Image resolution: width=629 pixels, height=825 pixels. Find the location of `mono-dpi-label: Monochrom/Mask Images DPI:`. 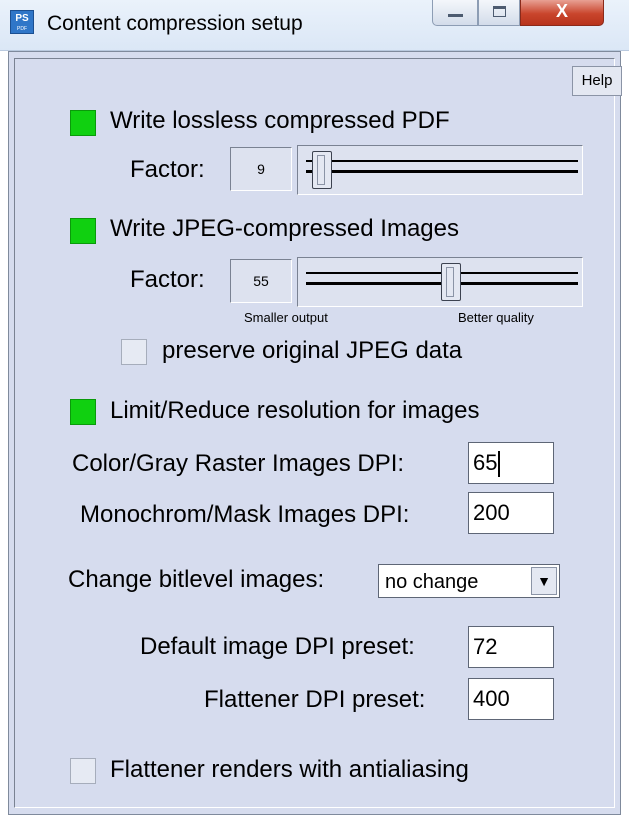

mono-dpi-label: Monochrom/Mask Images DPI: is located at coordinates (245, 514).